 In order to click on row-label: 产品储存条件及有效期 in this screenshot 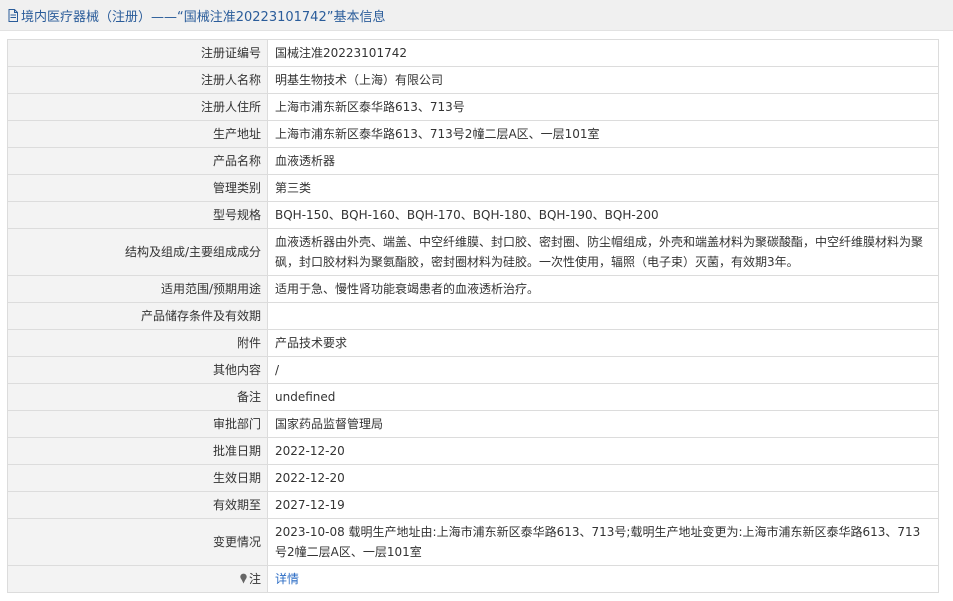, I will do `click(137, 316)`.